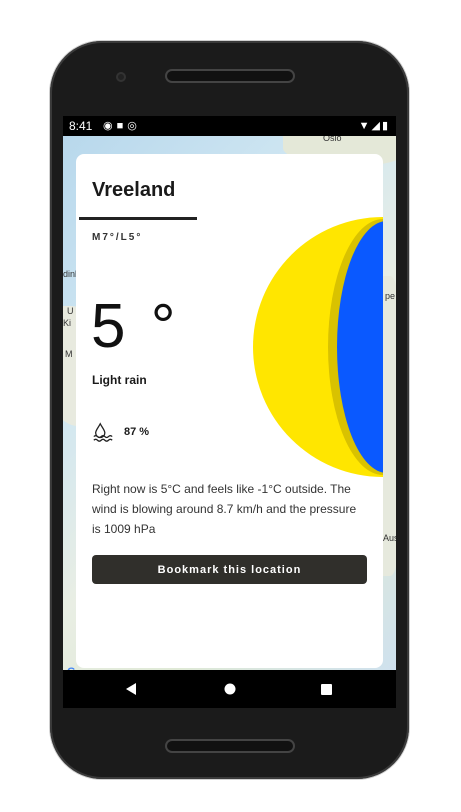 The image size is (461, 812). Describe the element at coordinates (134, 190) in the screenshot. I see `city-name: Vreeland` at that location.